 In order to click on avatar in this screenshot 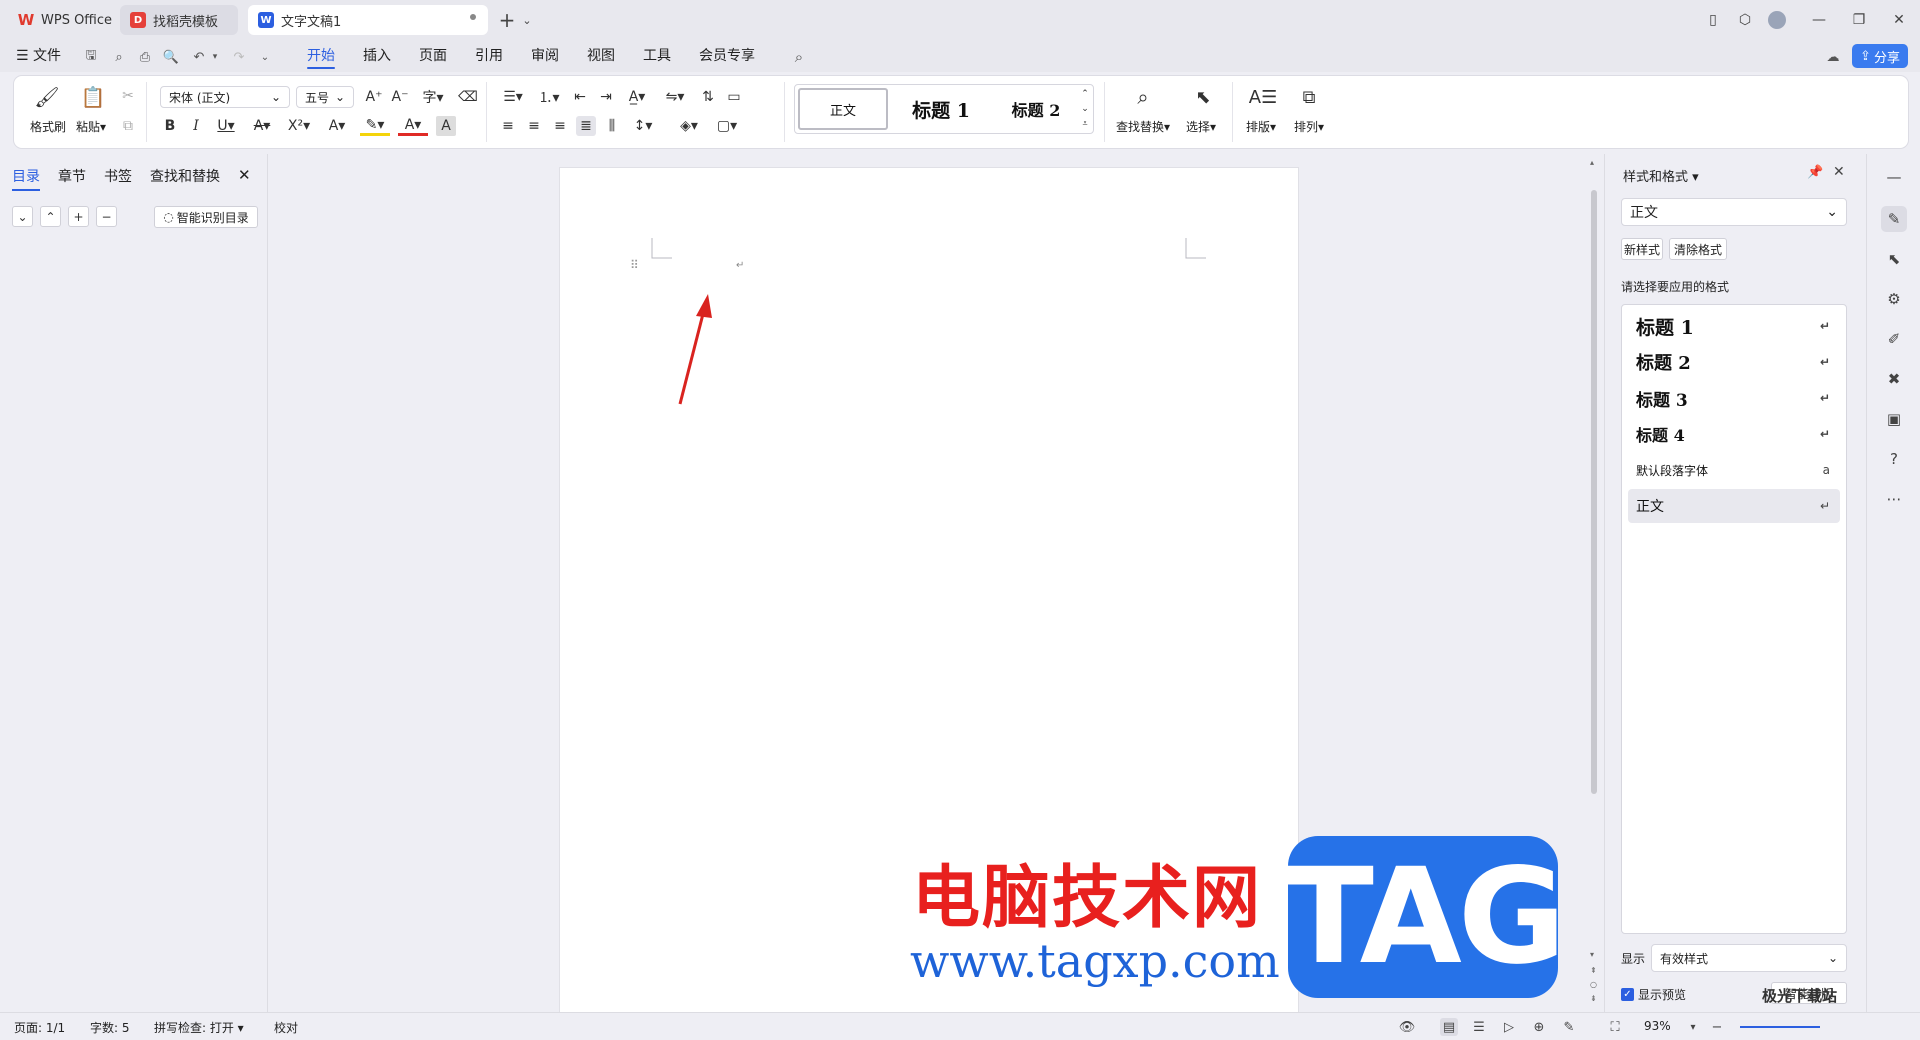, I will do `click(1777, 20)`.